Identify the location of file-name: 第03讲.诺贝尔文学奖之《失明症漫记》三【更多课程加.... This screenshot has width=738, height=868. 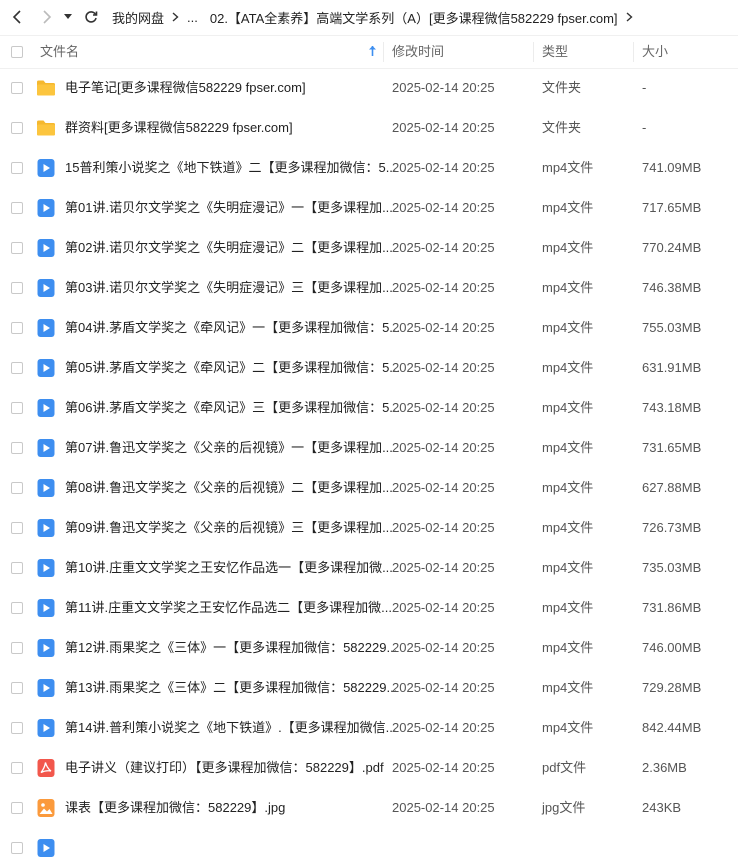
(229, 288).